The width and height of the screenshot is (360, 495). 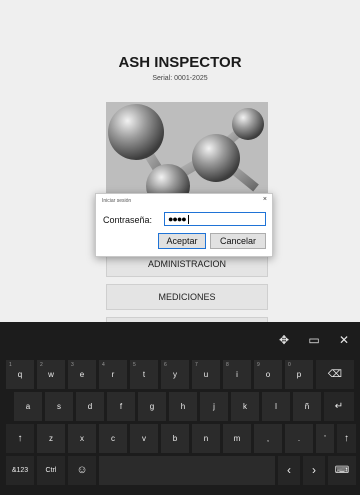 I want to click on key-label: e, so click(x=82, y=374).